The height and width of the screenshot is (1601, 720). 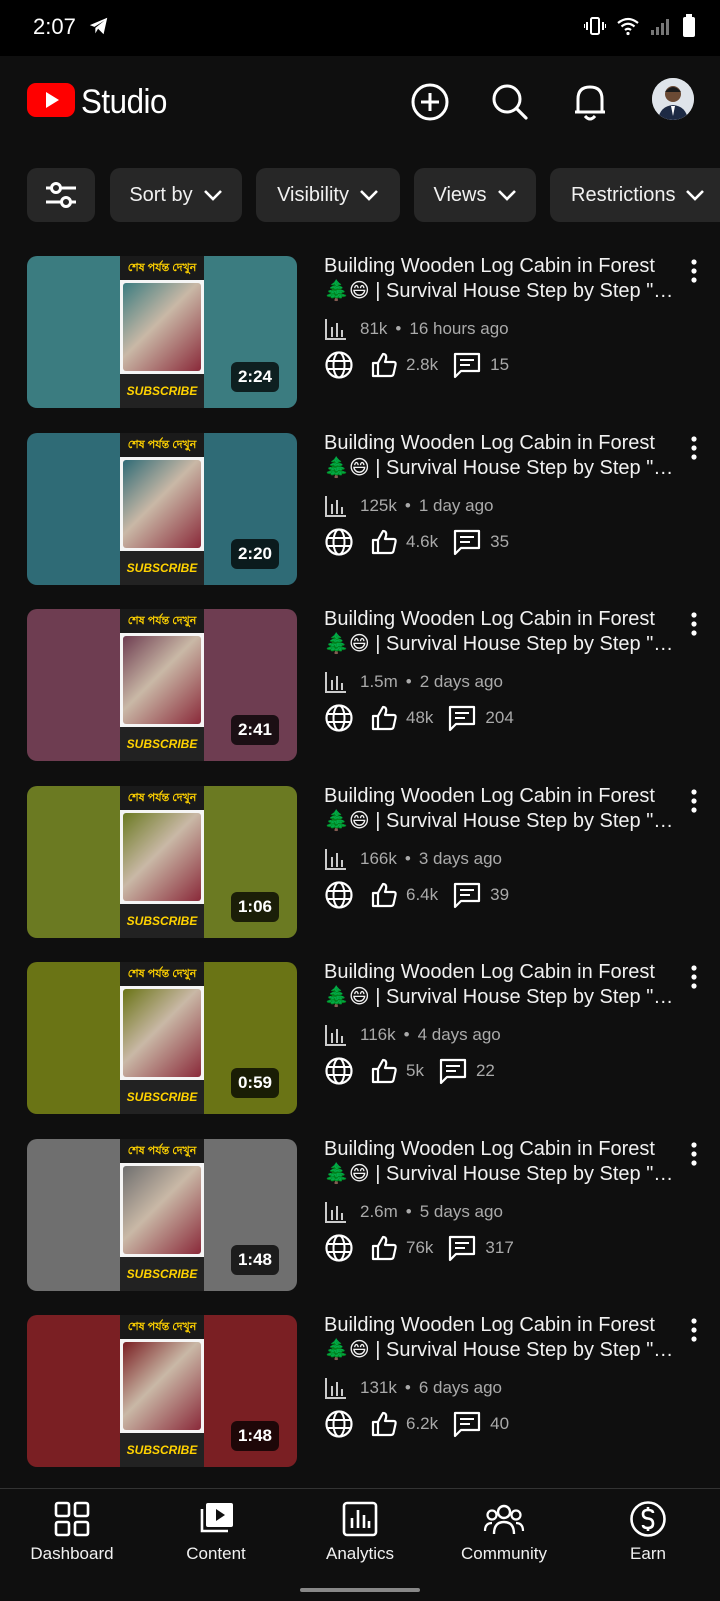 What do you see at coordinates (504, 1553) in the screenshot?
I see `nav-label: Community` at bounding box center [504, 1553].